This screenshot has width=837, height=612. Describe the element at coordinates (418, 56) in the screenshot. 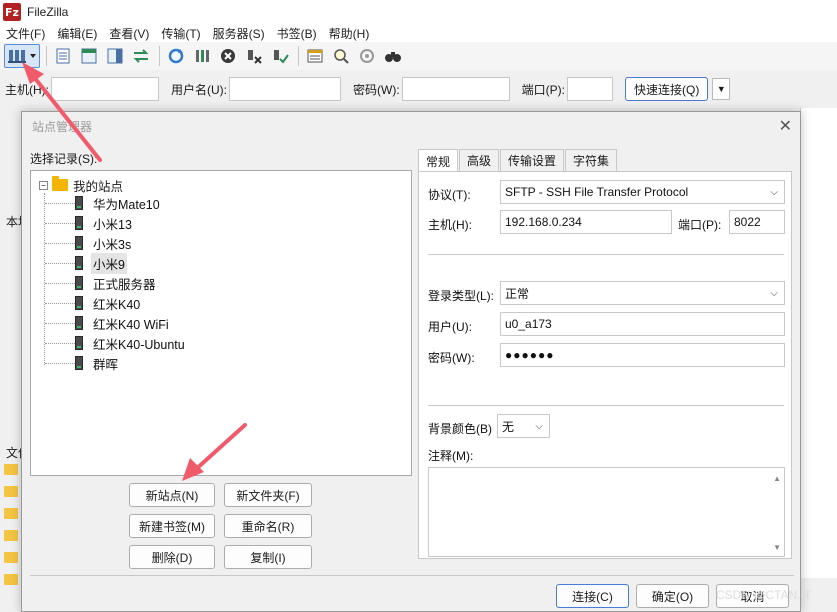

I see `toolbar` at that location.